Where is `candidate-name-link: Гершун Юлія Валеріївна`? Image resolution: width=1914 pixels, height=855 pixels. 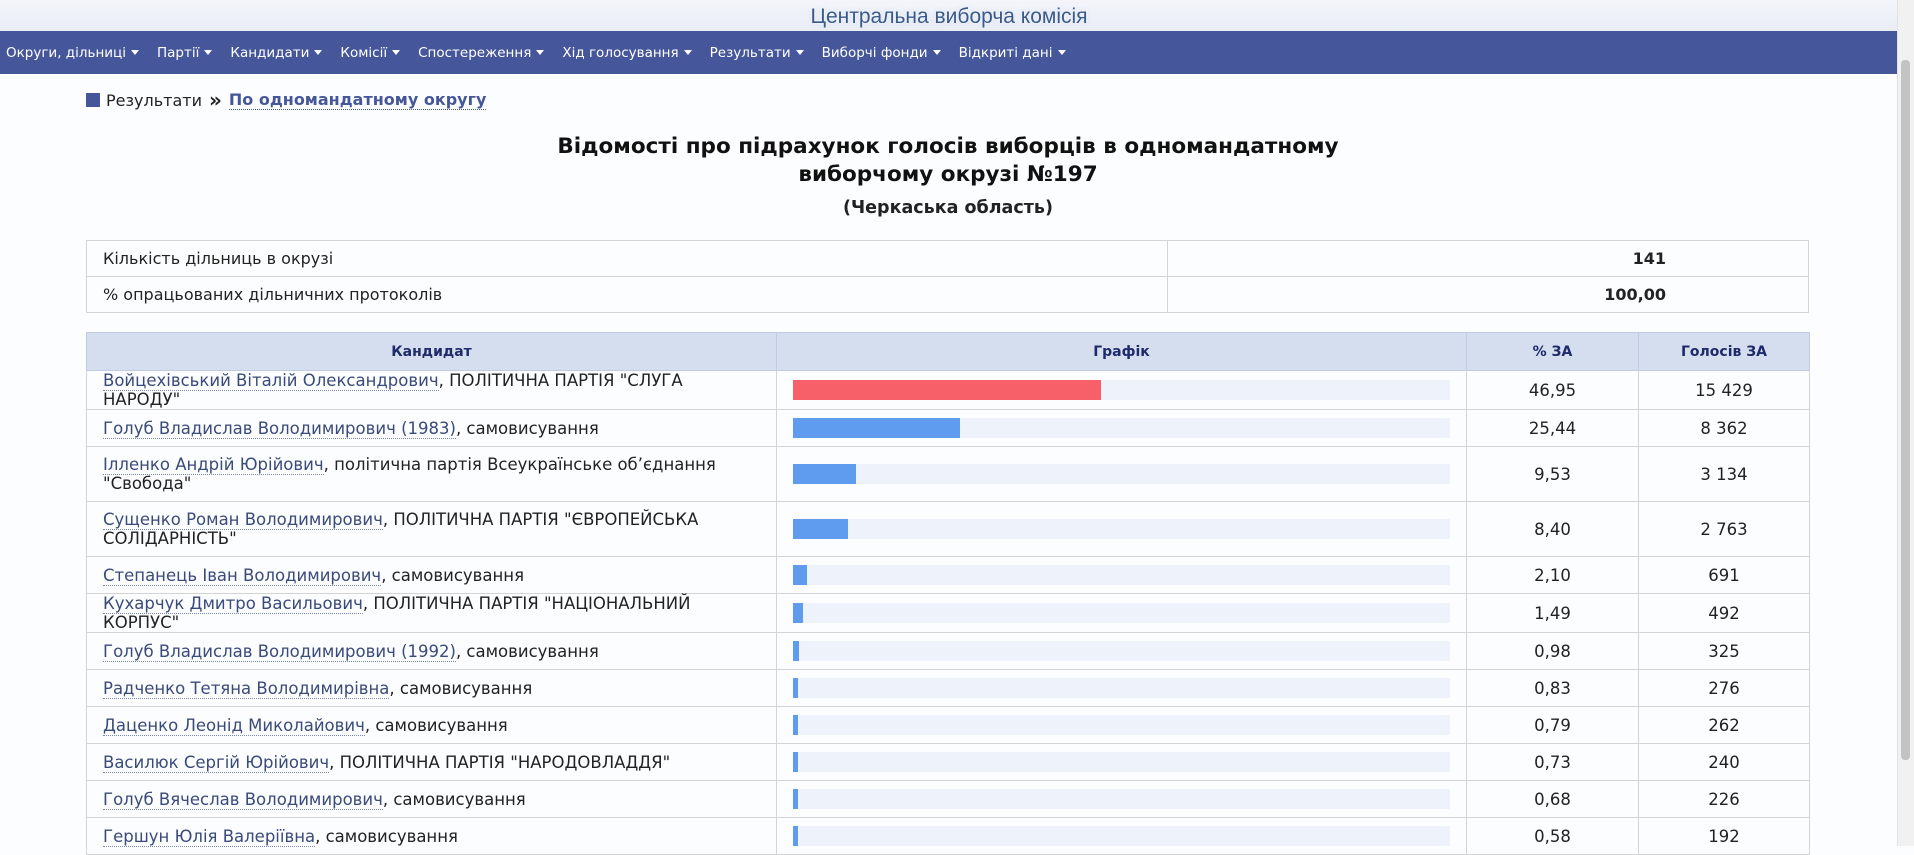
candidate-name-link: Гершун Юлія Валеріївна is located at coordinates (209, 836).